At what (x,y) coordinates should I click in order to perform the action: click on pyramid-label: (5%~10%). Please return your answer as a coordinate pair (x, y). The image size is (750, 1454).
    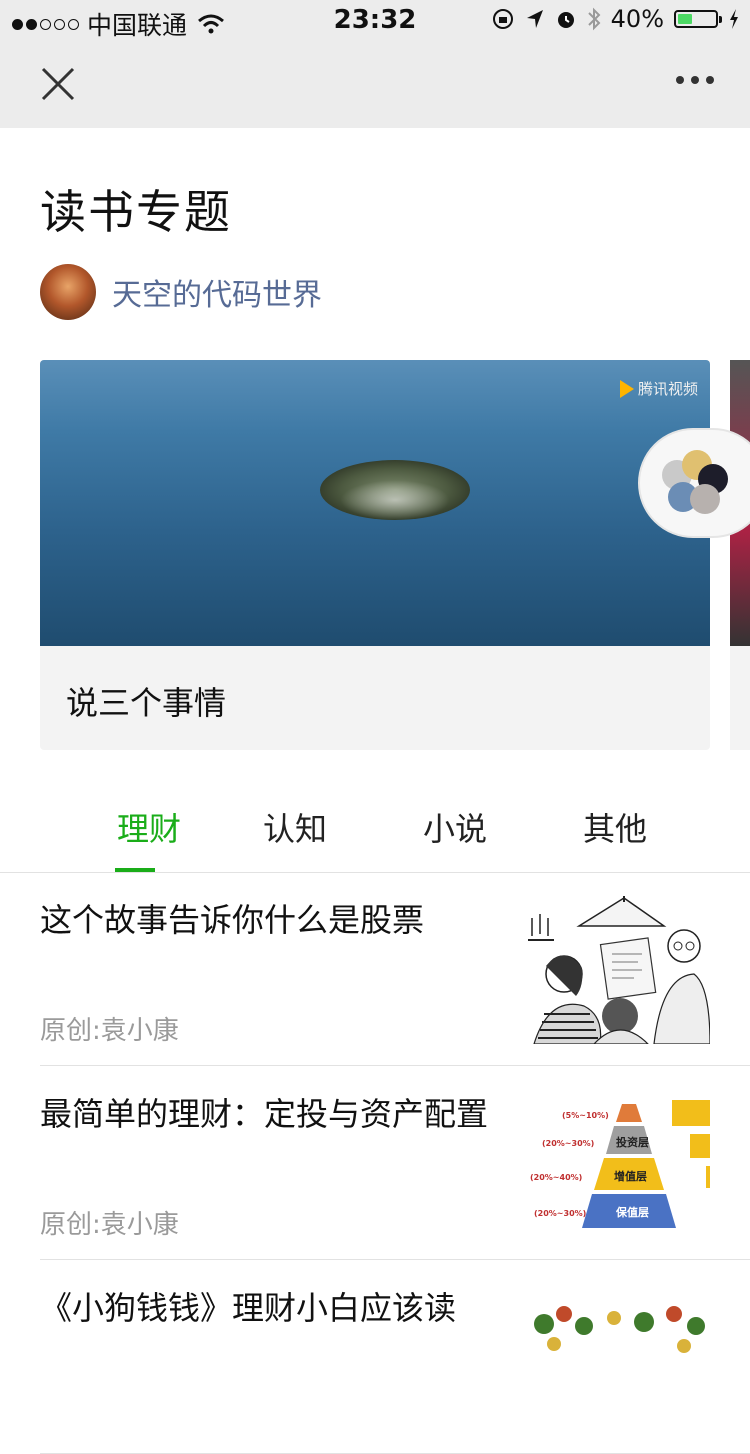
    Looking at the image, I should click on (585, 1115).